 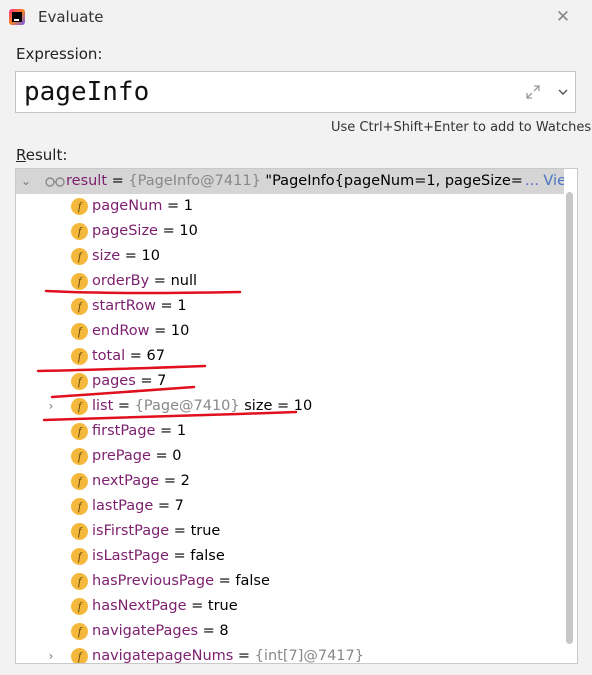 What do you see at coordinates (87, 181) in the screenshot?
I see `root-name: result` at bounding box center [87, 181].